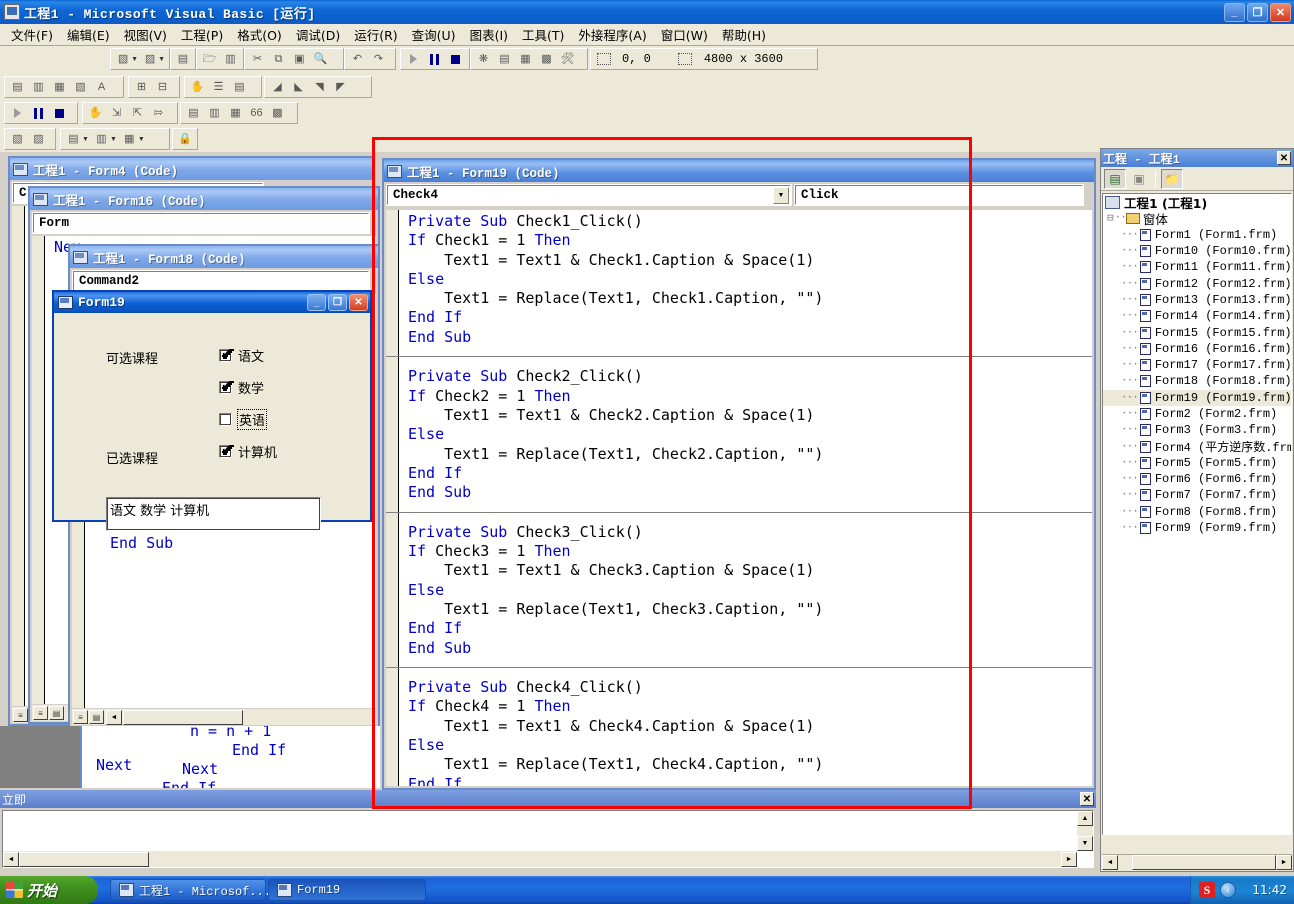  I want to click on align-tops-icon: ▦, so click(59, 87).